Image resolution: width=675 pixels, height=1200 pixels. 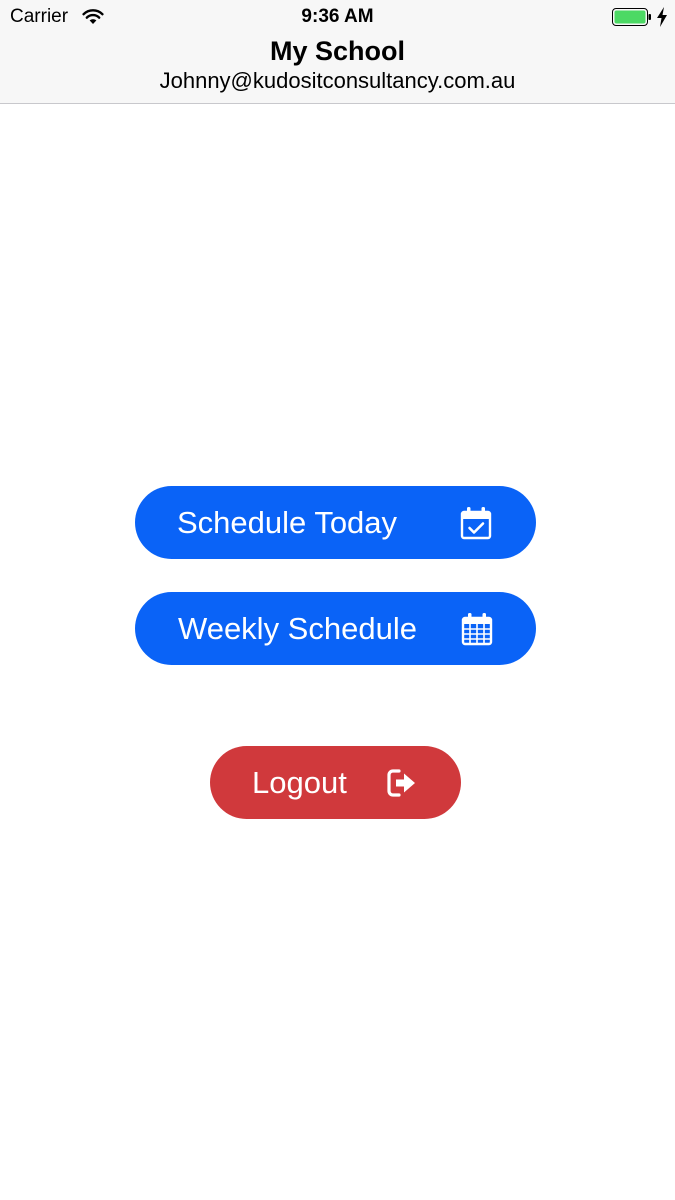 I want to click on battery-icon, so click(x=631, y=17).